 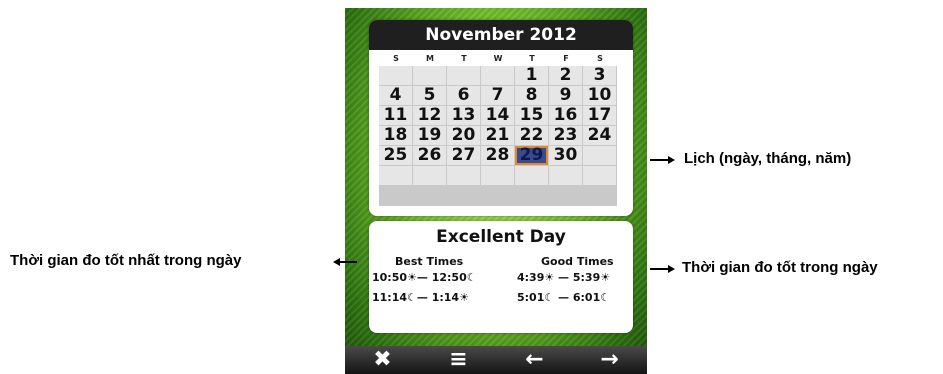 I want to click on arrow-left-icon: ←, so click(x=534, y=360).